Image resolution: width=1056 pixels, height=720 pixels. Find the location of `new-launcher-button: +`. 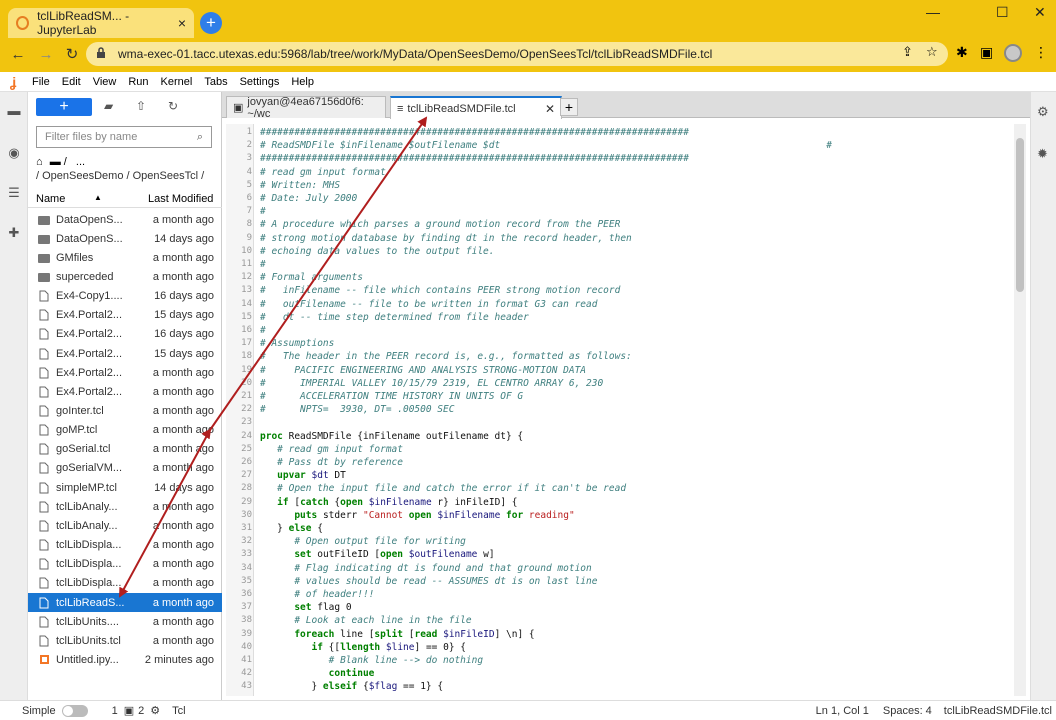

new-launcher-button: + is located at coordinates (64, 107).